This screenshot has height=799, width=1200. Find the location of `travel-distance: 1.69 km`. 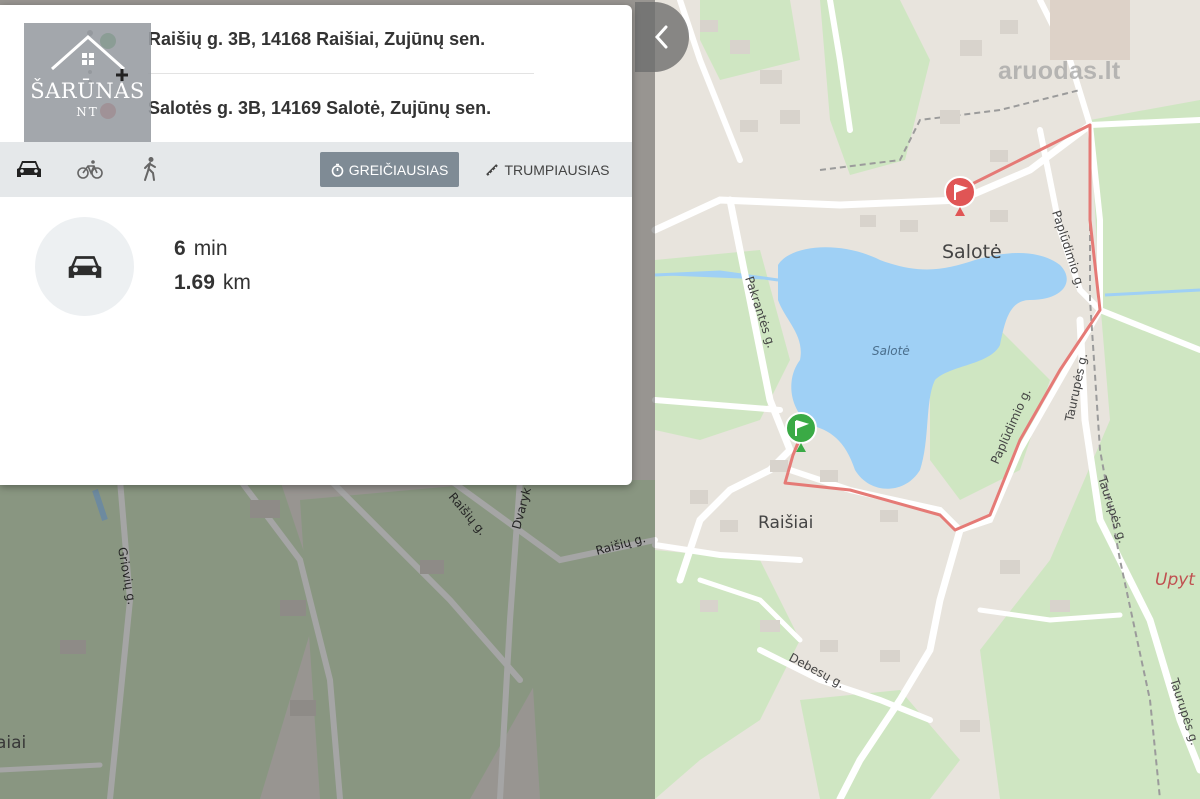

travel-distance: 1.69 km is located at coordinates (212, 283).